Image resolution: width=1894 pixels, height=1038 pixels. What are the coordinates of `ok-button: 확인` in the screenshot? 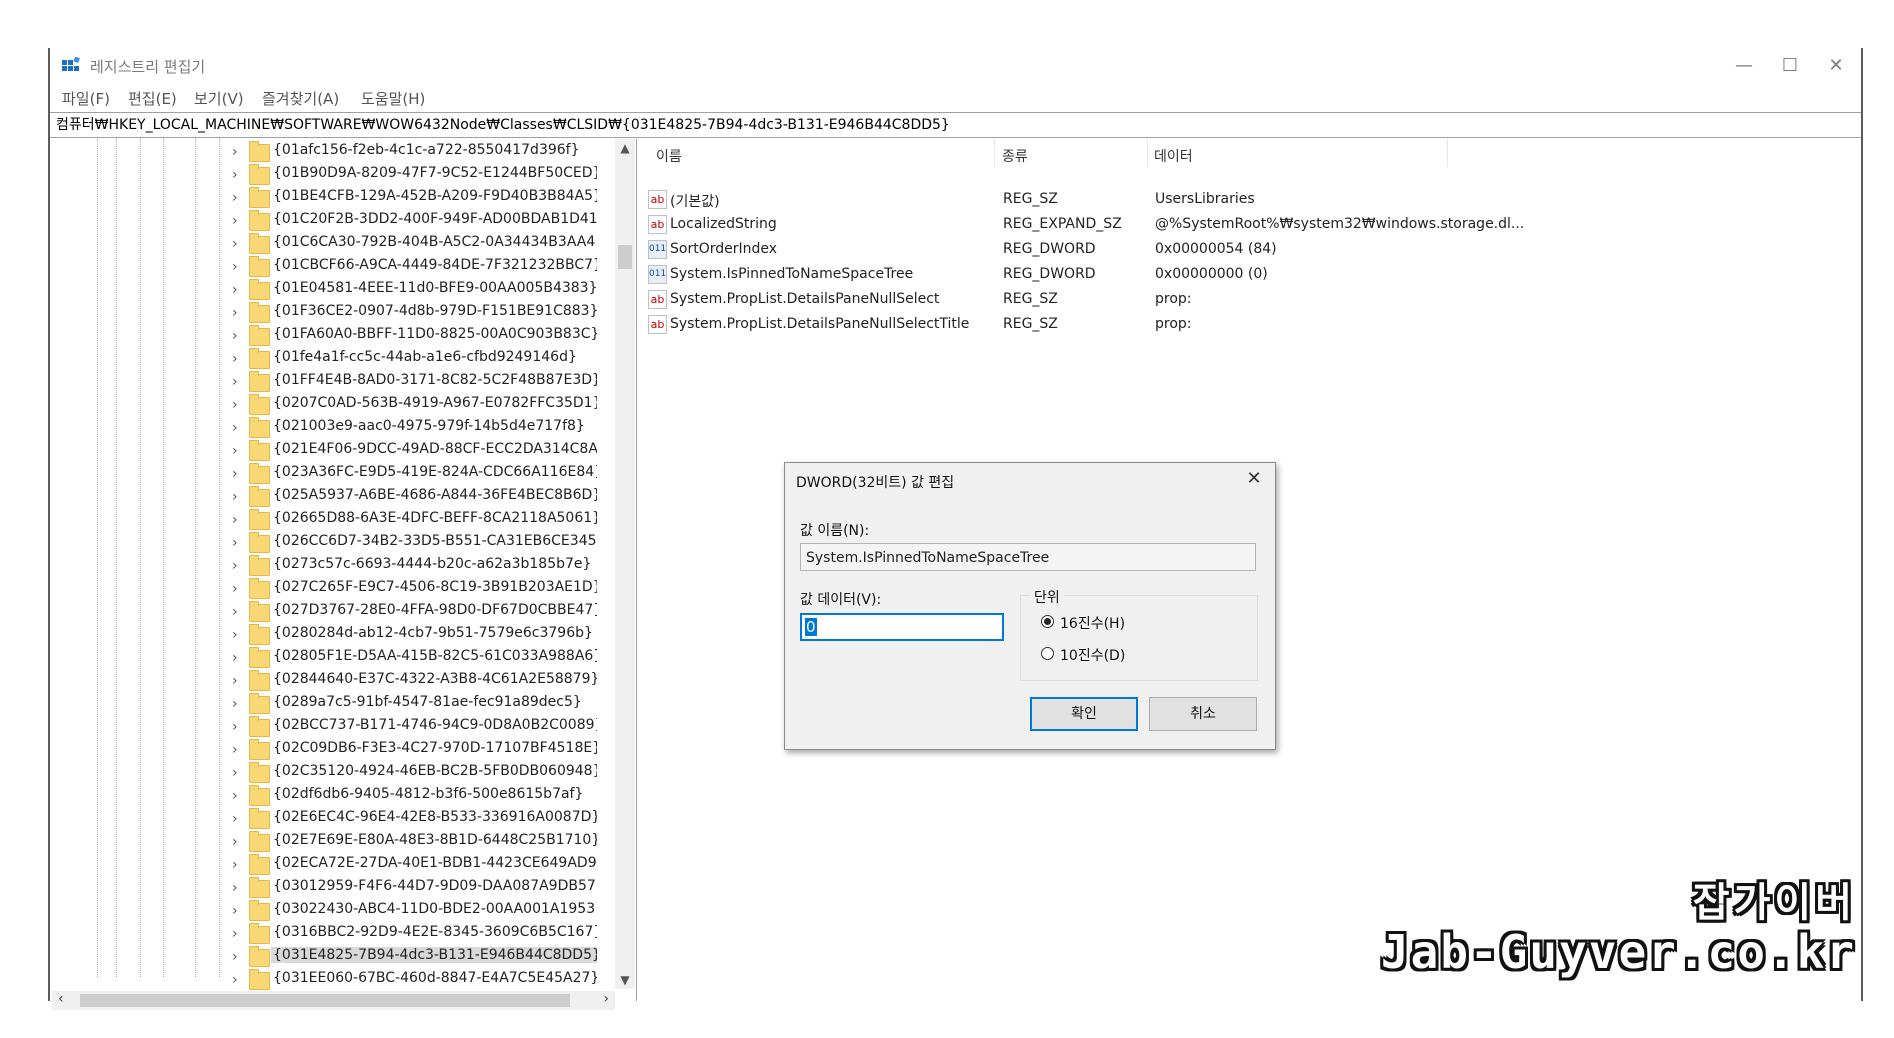 It's located at (1084, 714).